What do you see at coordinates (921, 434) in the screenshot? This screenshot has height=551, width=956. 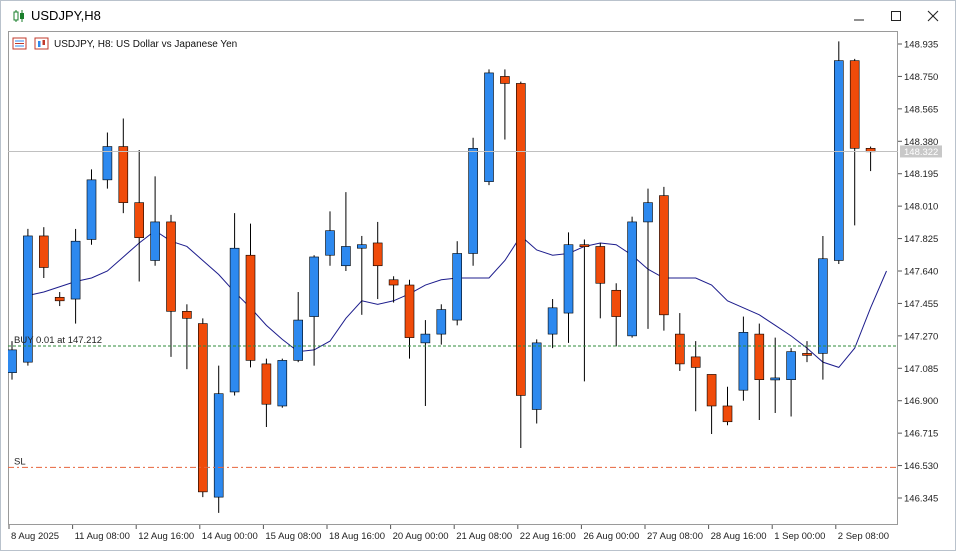 I see `y-tick-label: 146.715` at bounding box center [921, 434].